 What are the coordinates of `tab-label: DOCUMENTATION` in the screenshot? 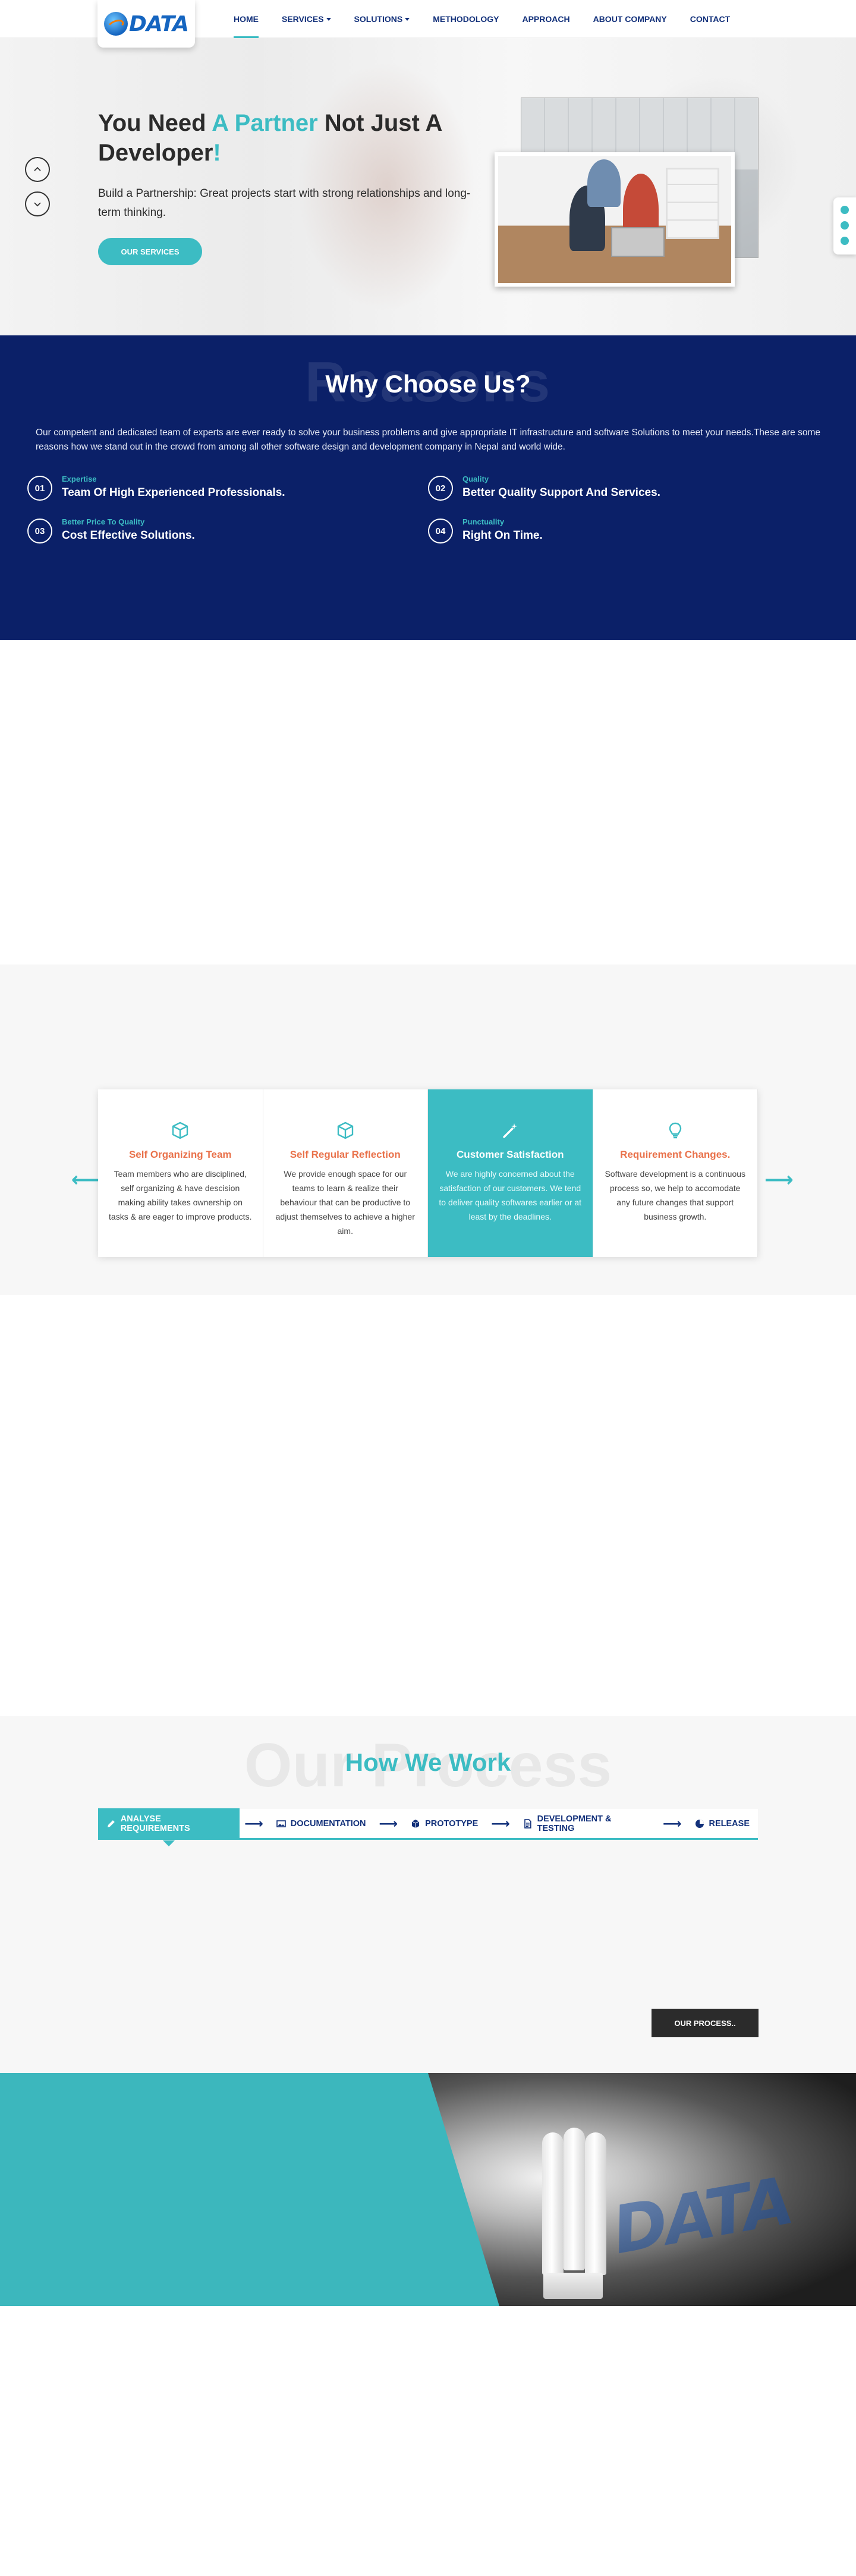 It's located at (328, 1823).